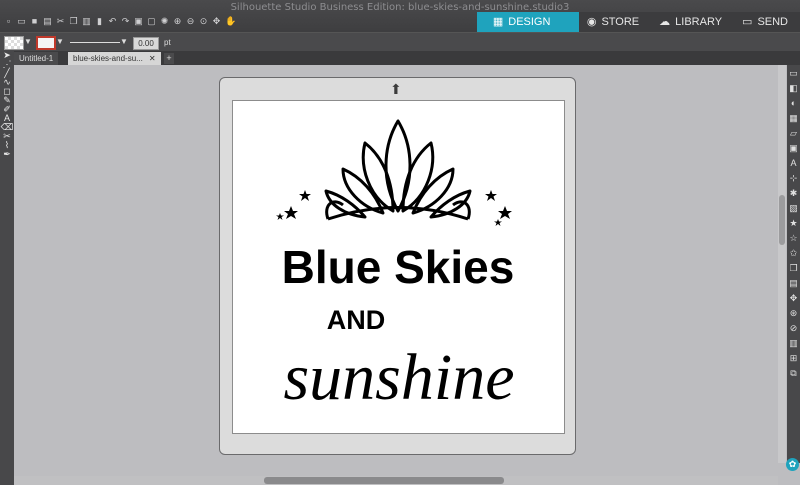 The width and height of the screenshot is (800, 485). What do you see at coordinates (169, 58) in the screenshot?
I see `new-tab-button: +` at bounding box center [169, 58].